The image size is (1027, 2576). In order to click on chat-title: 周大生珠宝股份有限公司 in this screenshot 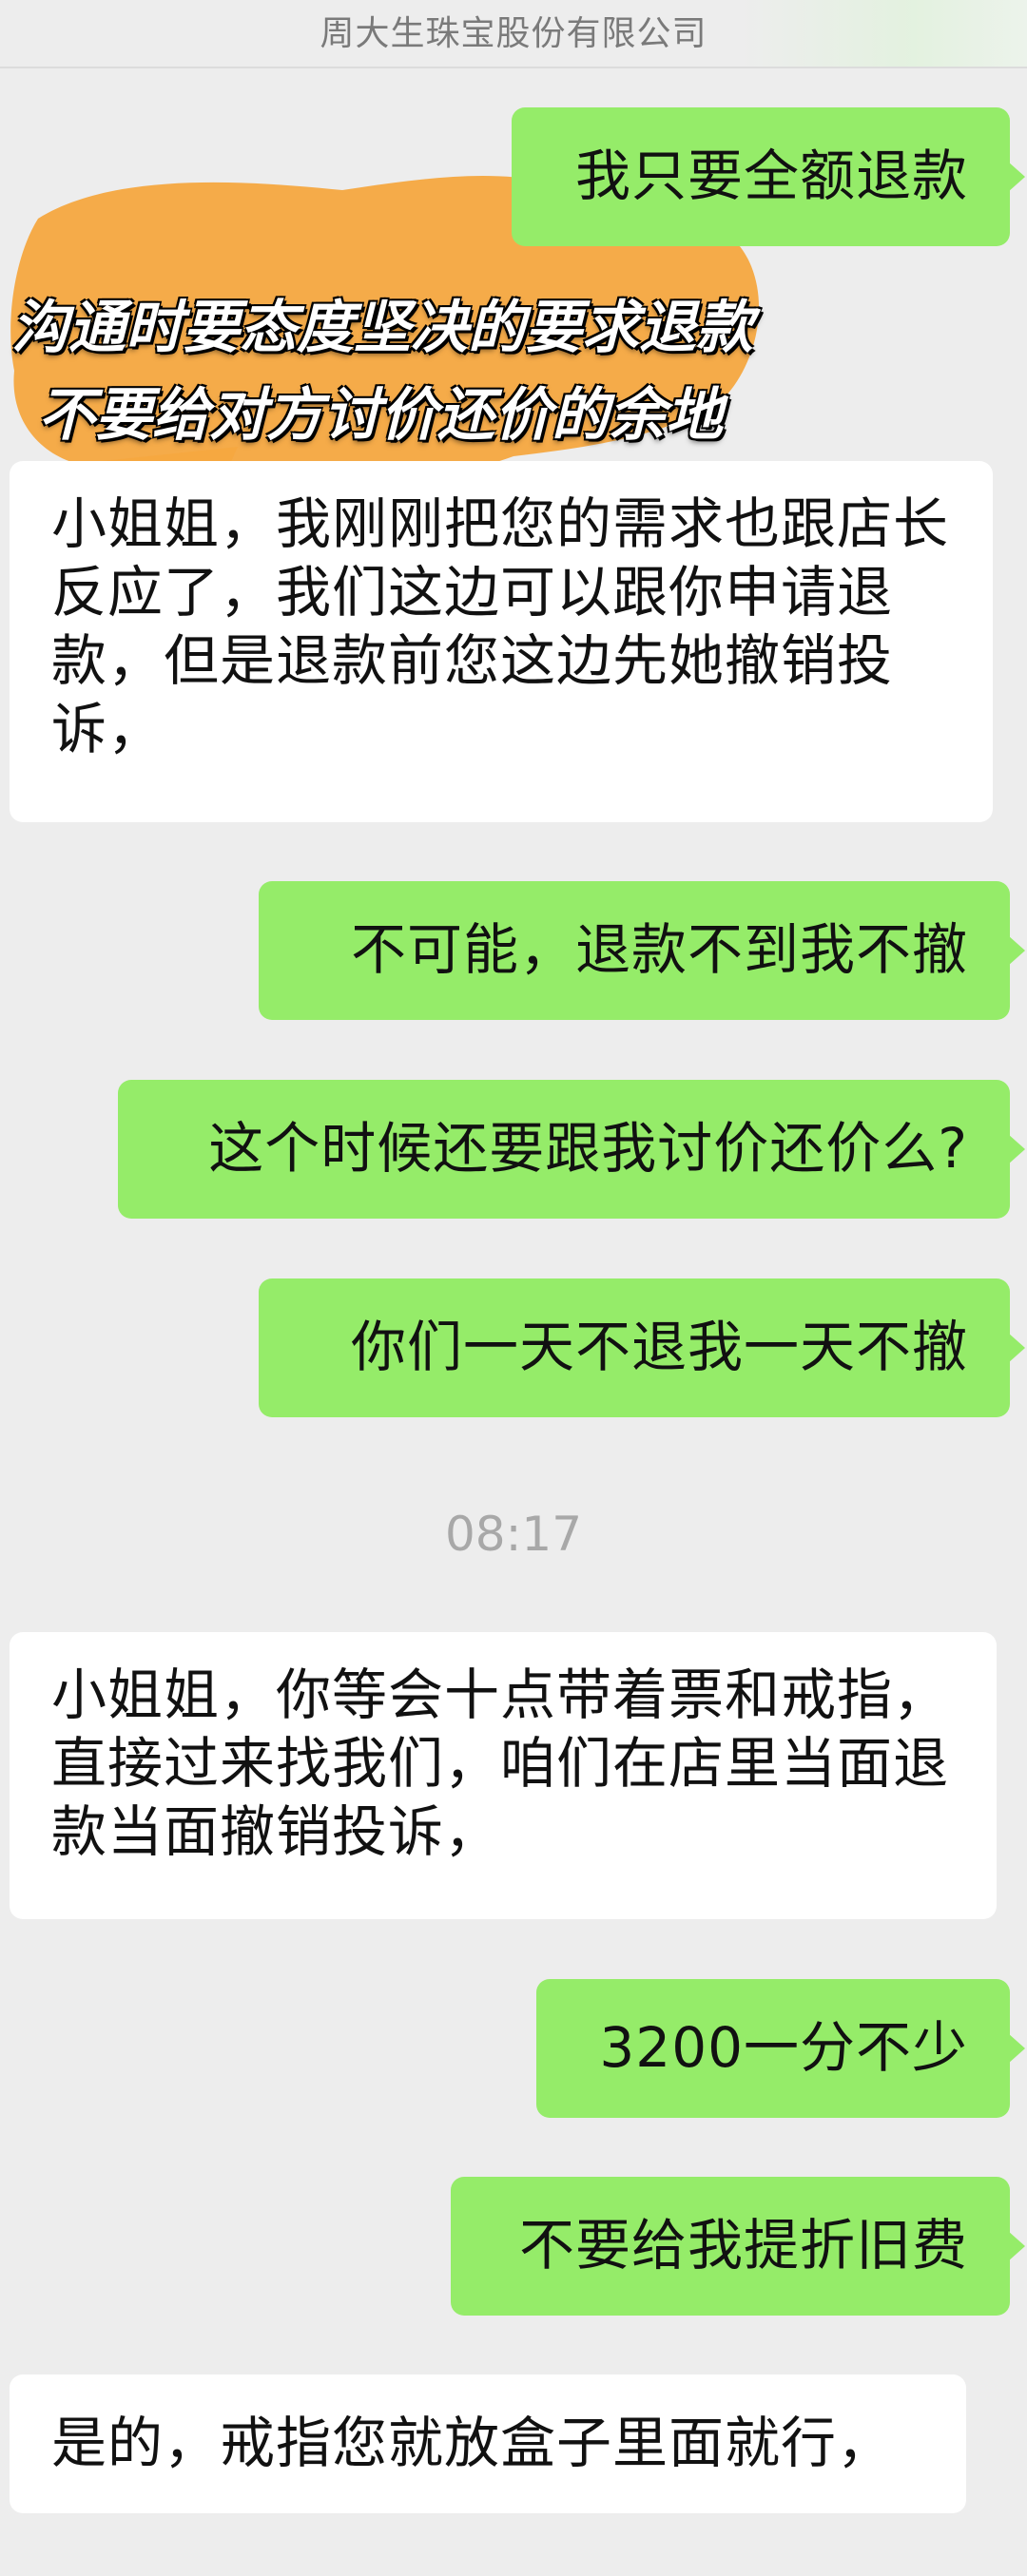, I will do `click(513, 33)`.